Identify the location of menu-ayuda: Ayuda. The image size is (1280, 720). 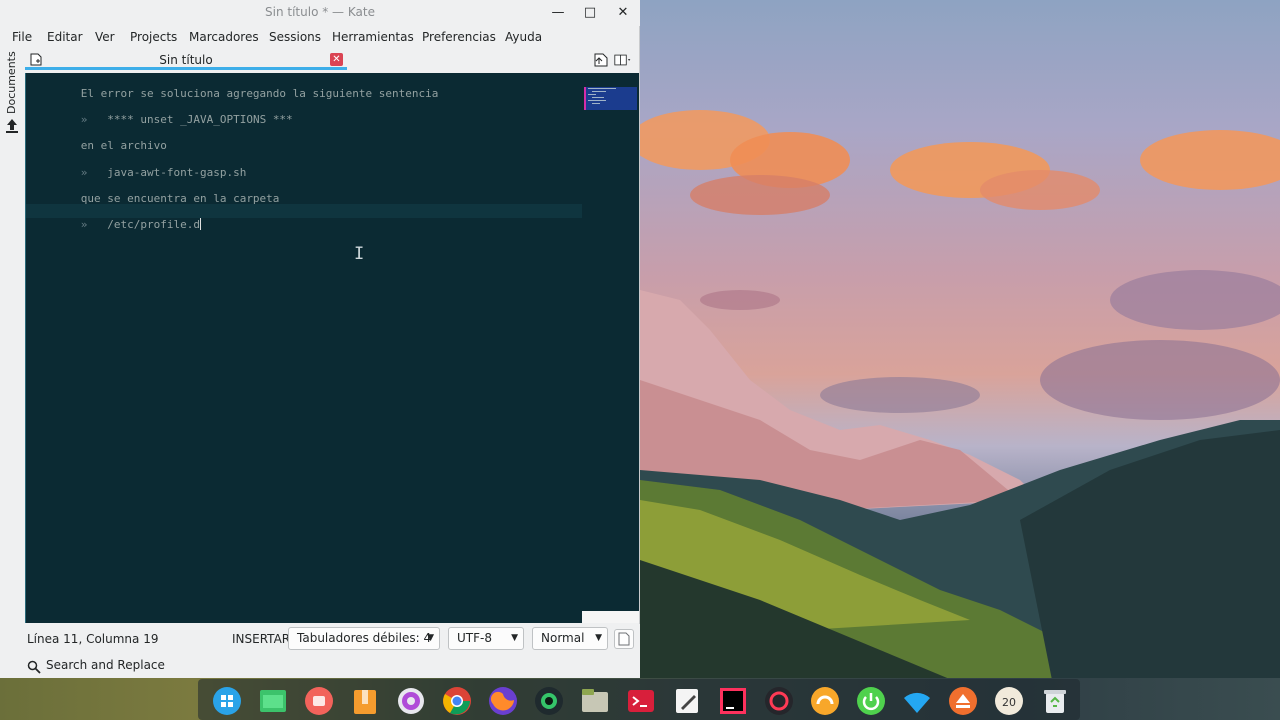
(523, 37).